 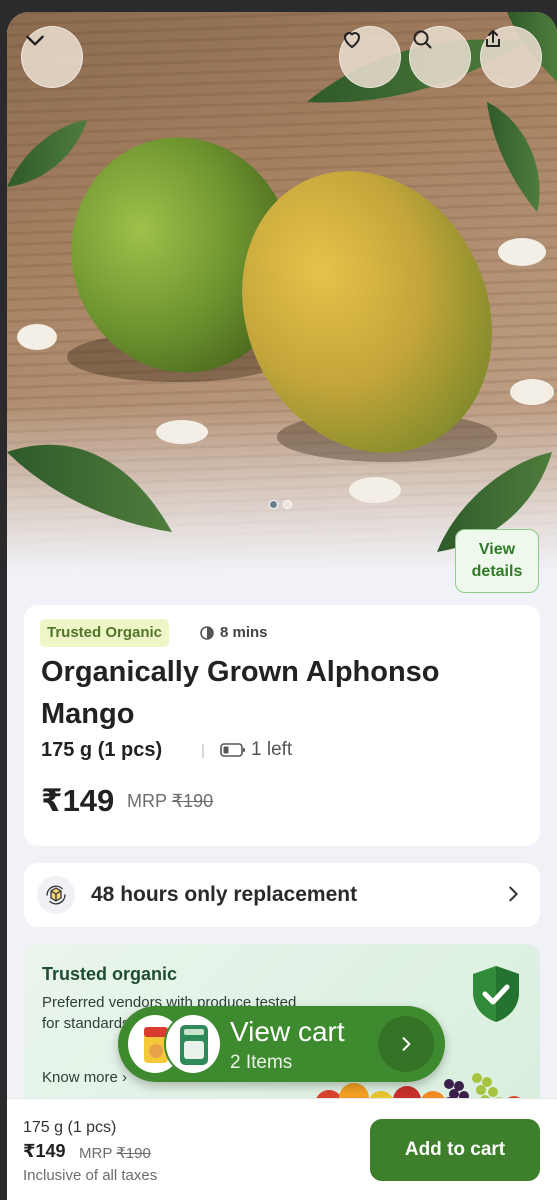 What do you see at coordinates (110, 974) in the screenshot?
I see `trusted-title: Trusted organic` at bounding box center [110, 974].